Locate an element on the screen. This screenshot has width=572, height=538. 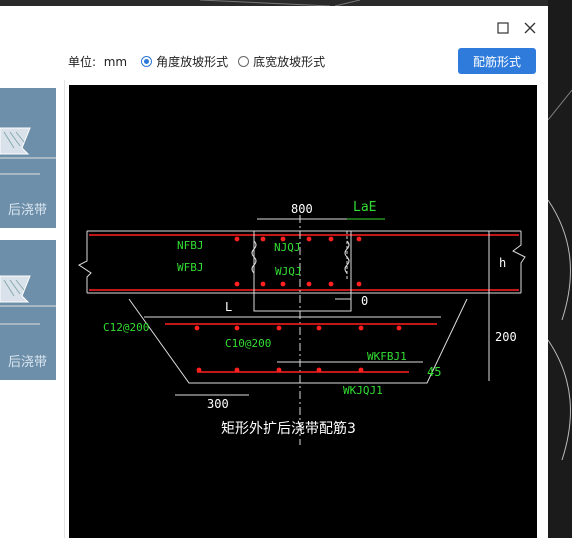
label-c12: C12@200 is located at coordinates (126, 327).